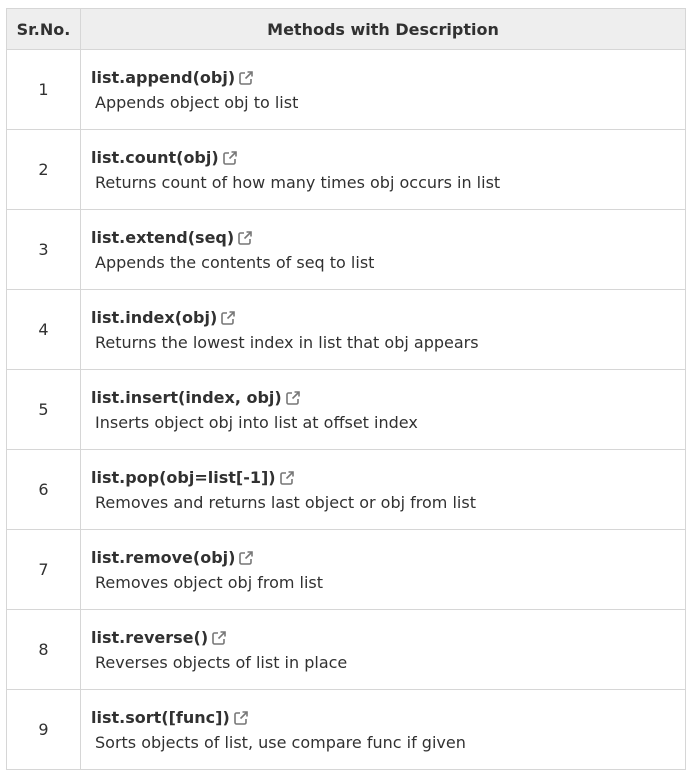  I want to click on method-link: list.append(obj), so click(163, 78).